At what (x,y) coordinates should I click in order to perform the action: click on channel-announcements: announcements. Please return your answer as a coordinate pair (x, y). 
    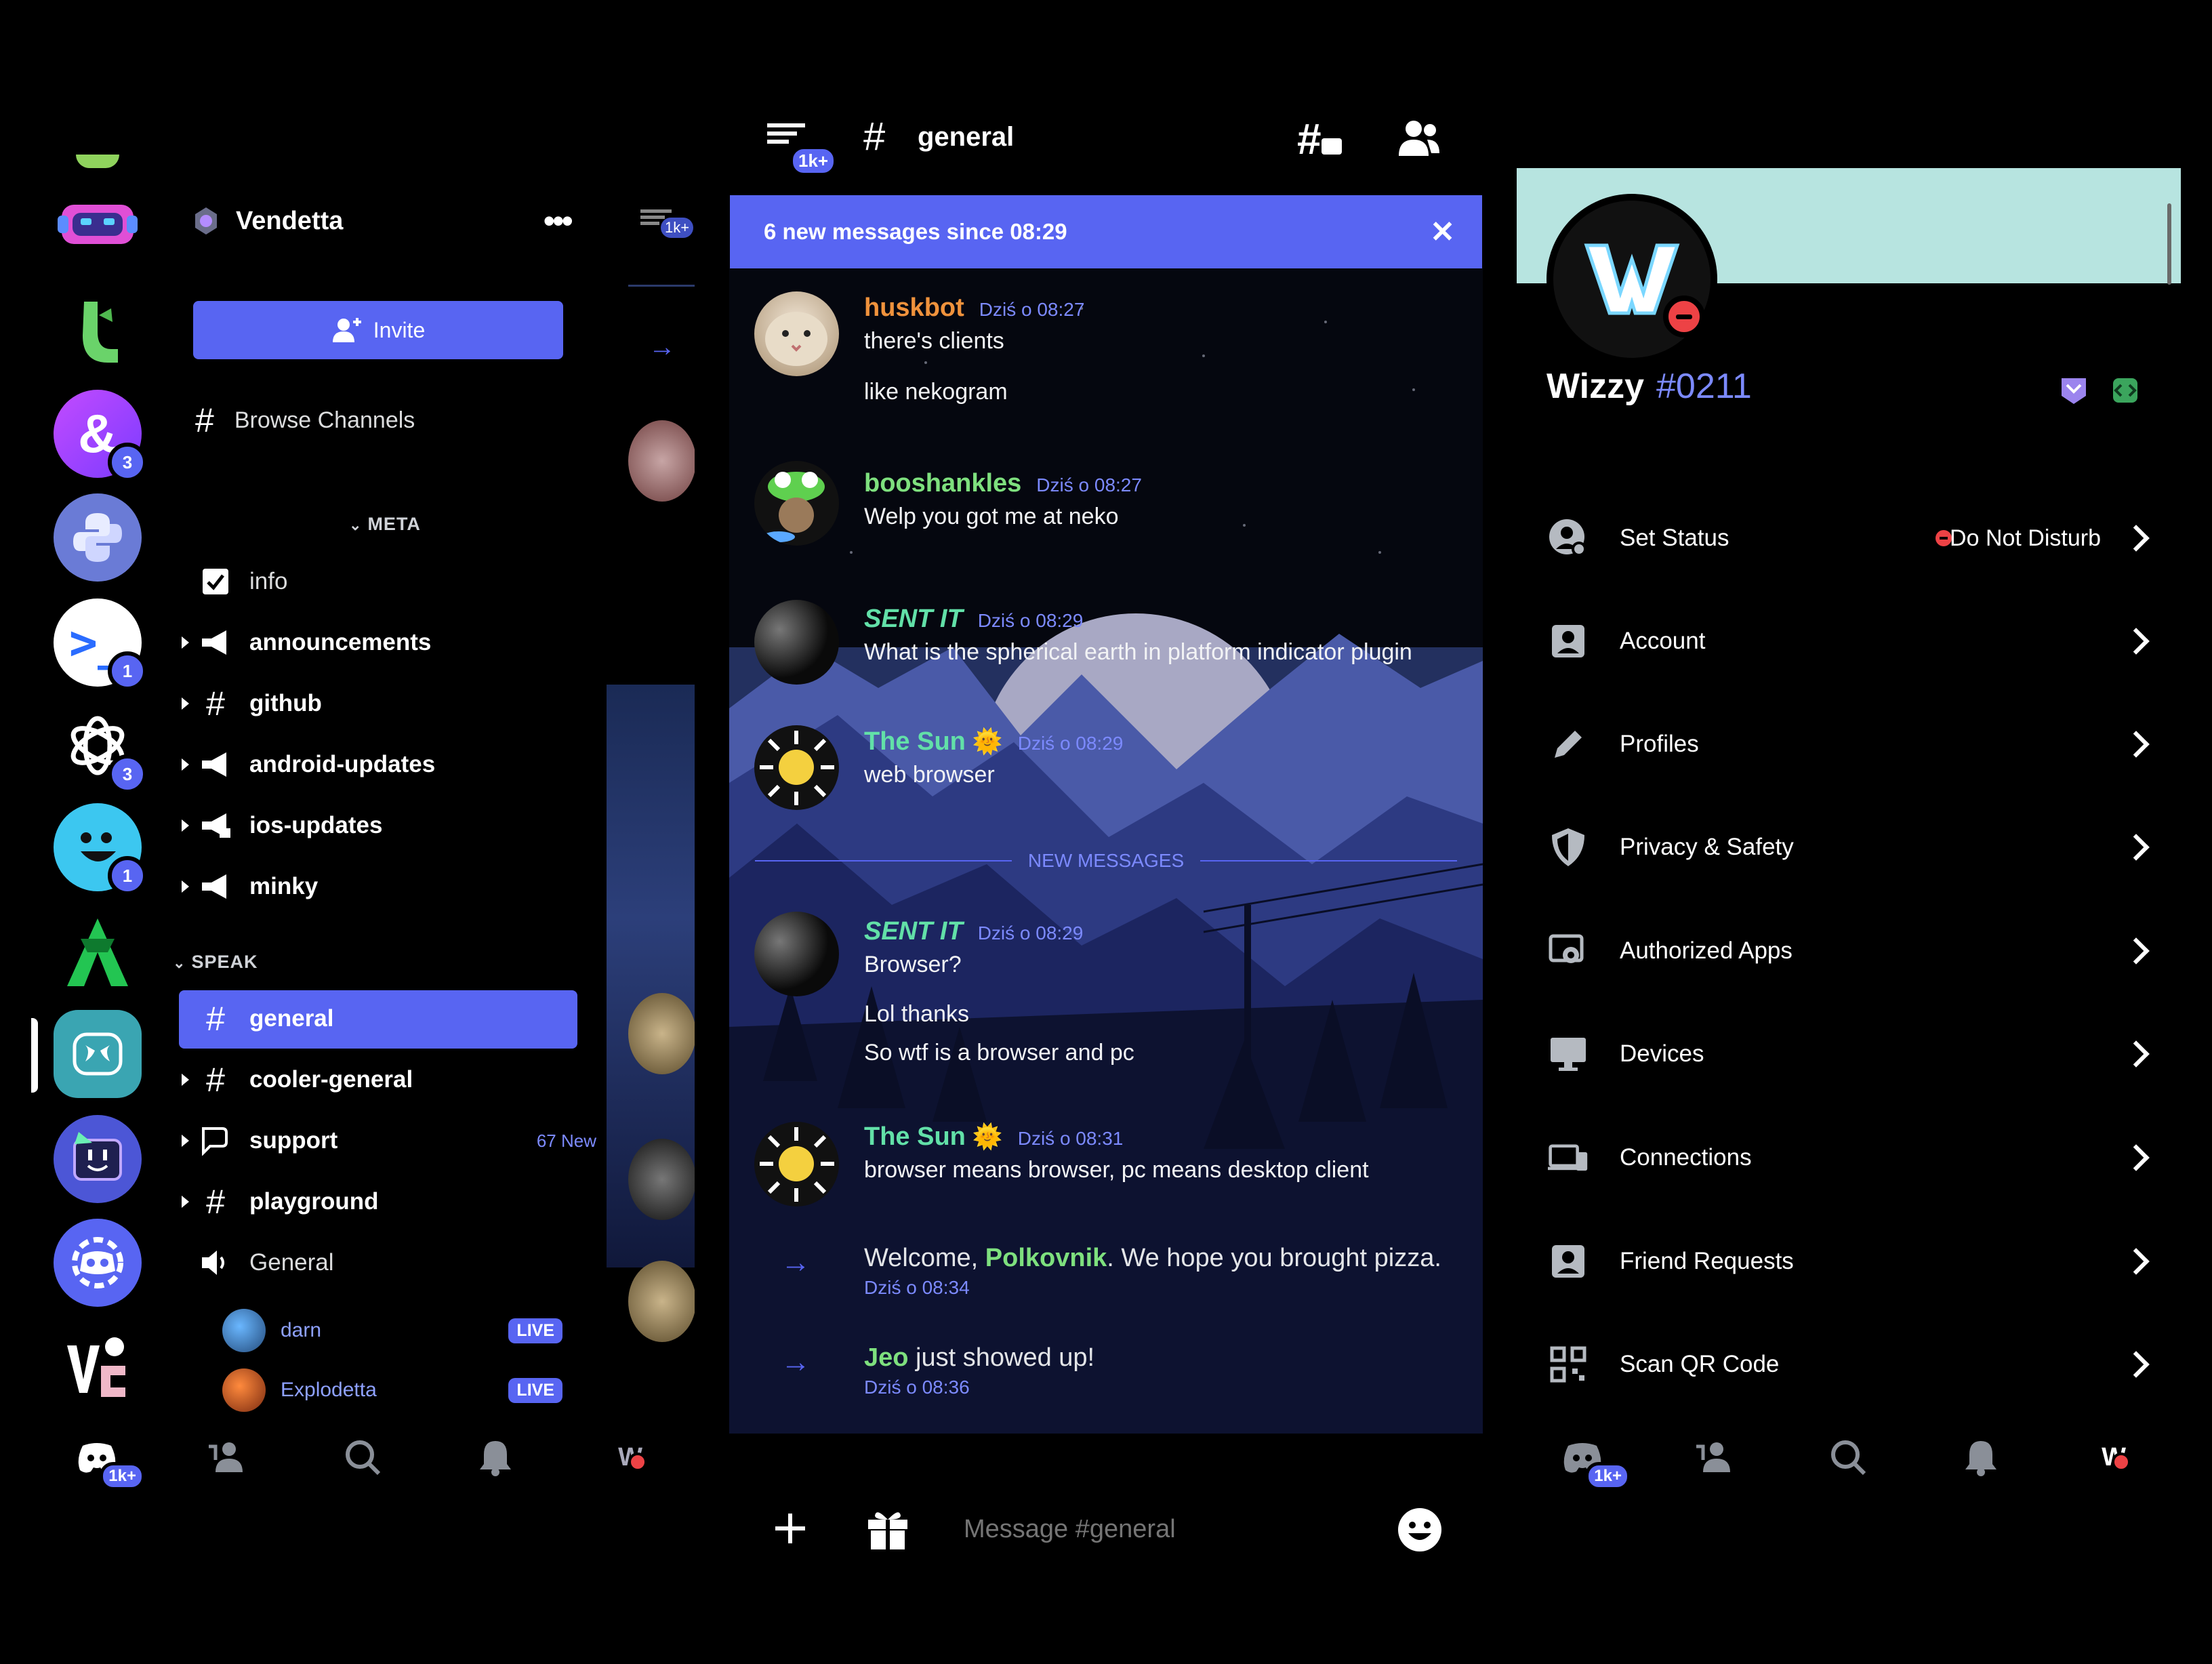
    Looking at the image, I should click on (389, 642).